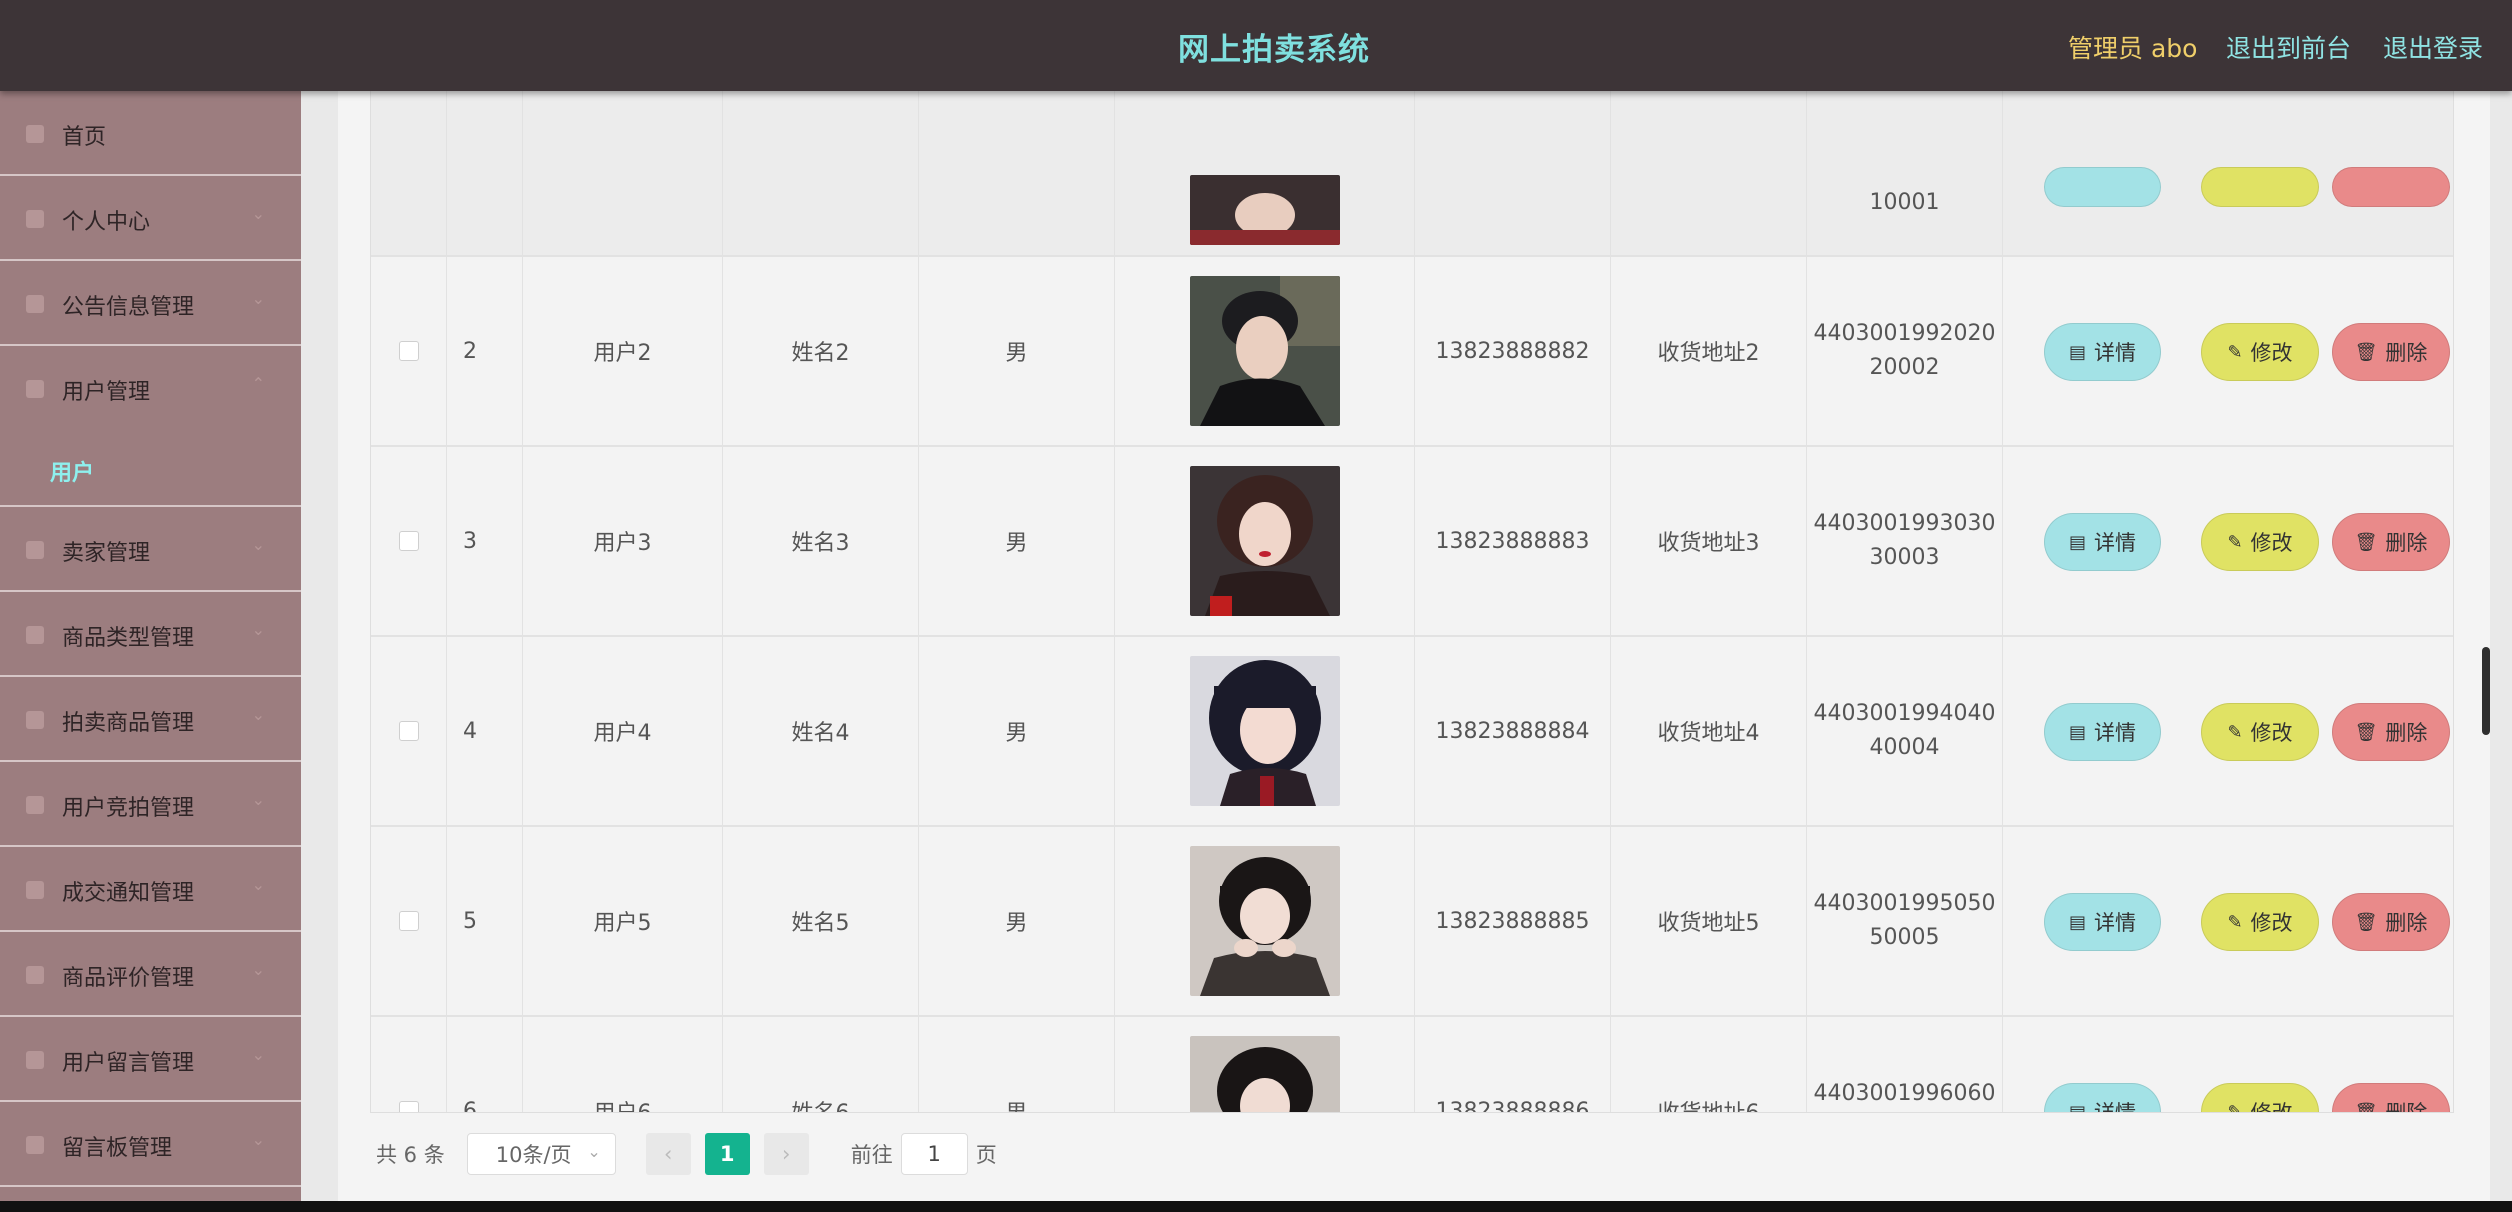 The height and width of the screenshot is (1212, 2512). I want to click on sidebar-item-notice: 公告信息管理 ⌄, so click(150, 303).